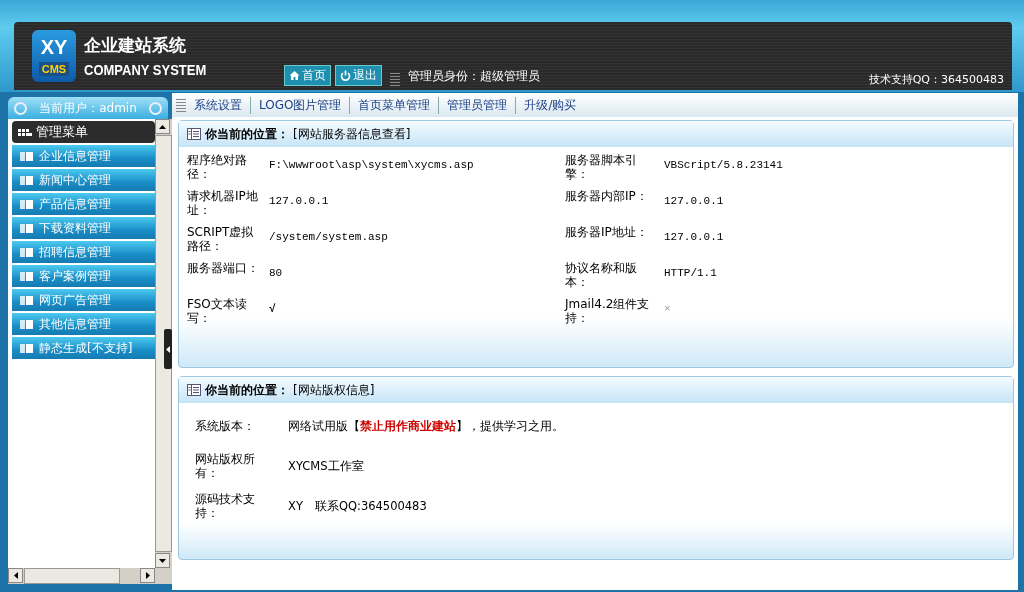  What do you see at coordinates (83, 180) in the screenshot?
I see `menu-item: 新闻中心管理` at bounding box center [83, 180].